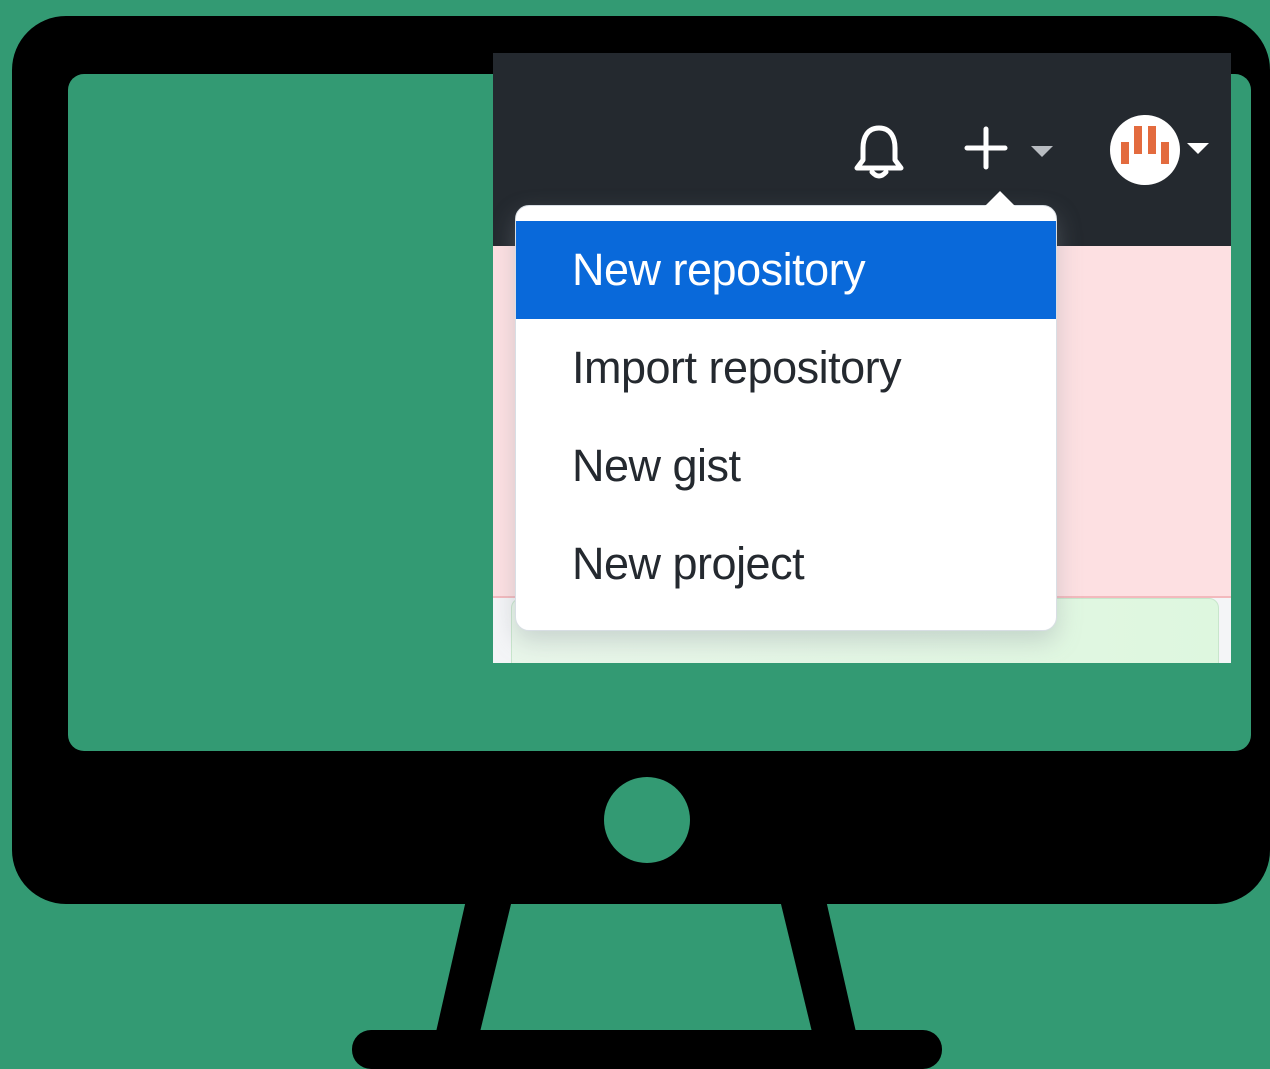  What do you see at coordinates (986, 148) in the screenshot?
I see `plus-icon` at bounding box center [986, 148].